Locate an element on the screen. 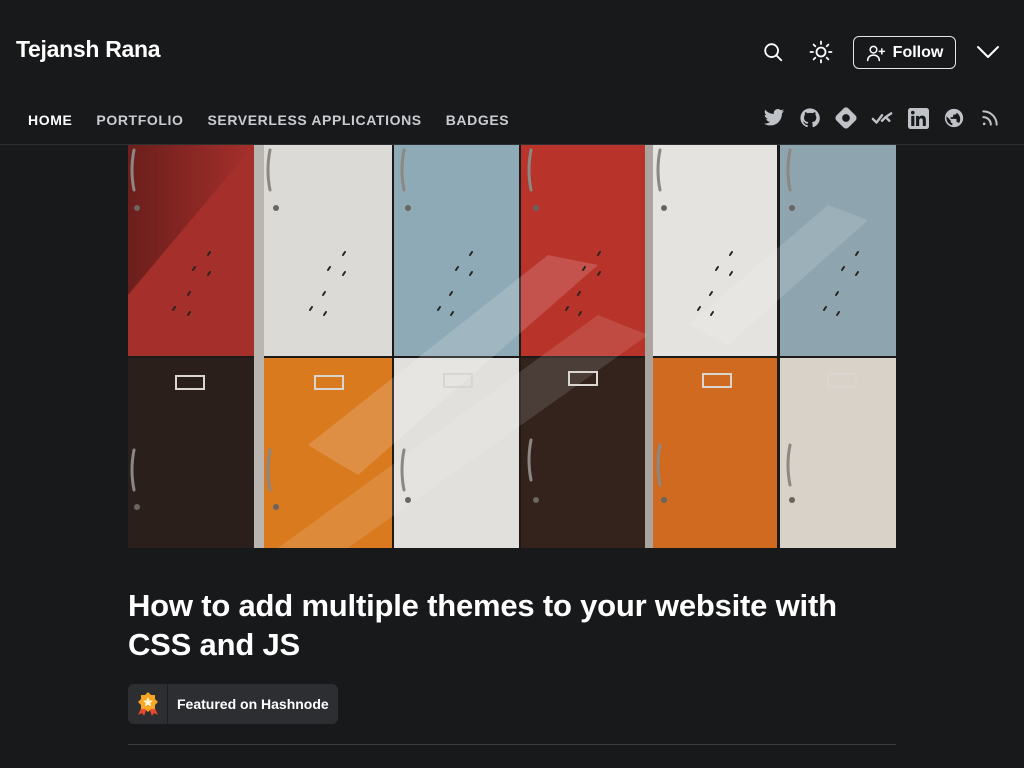  website-icon is located at coordinates (954, 118).